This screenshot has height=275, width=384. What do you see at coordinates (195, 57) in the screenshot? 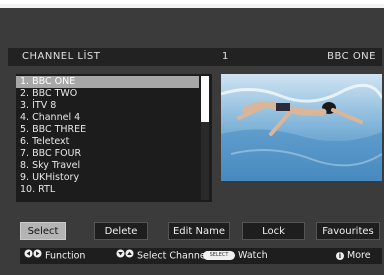
I see `header-bar: CHANNEL LİST 1 BBC ONE` at bounding box center [195, 57].